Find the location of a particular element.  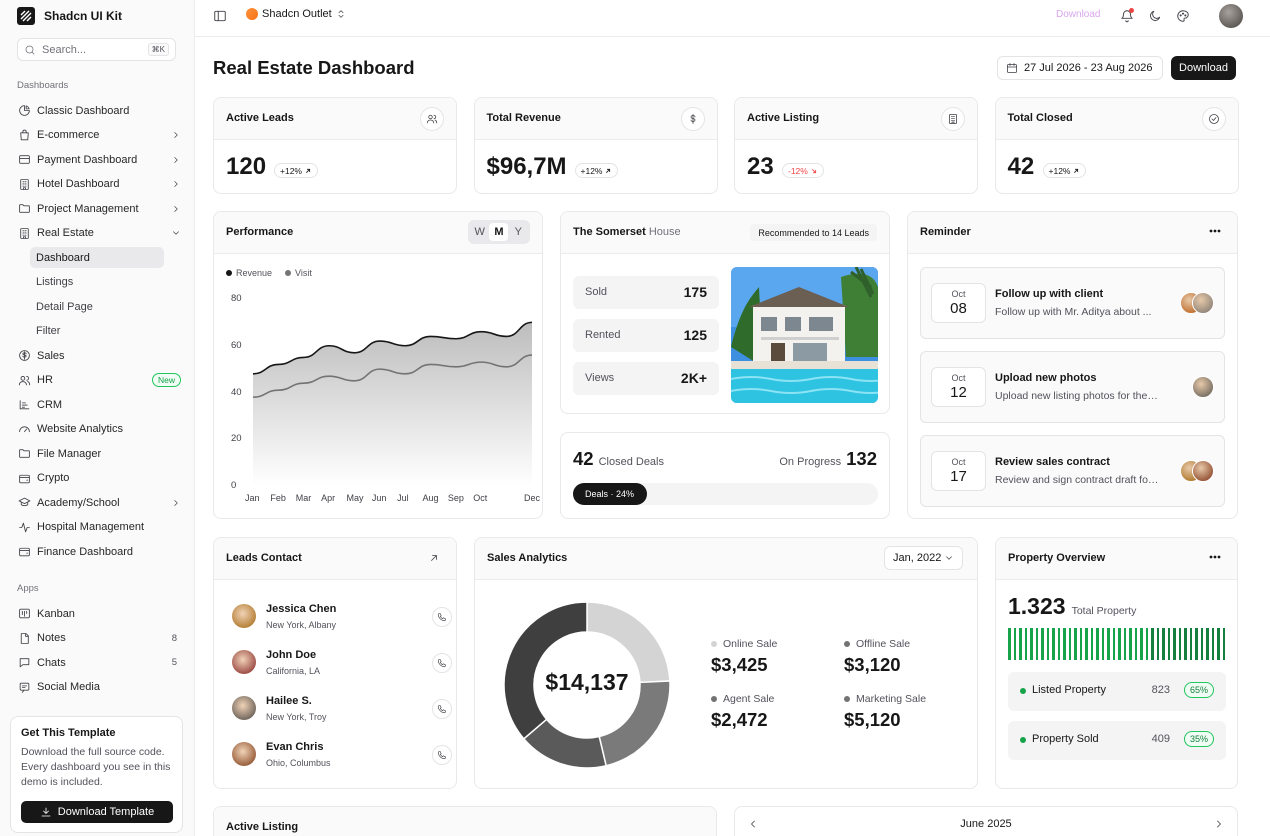

brand: Shadcn UI Kit is located at coordinates (69, 16).